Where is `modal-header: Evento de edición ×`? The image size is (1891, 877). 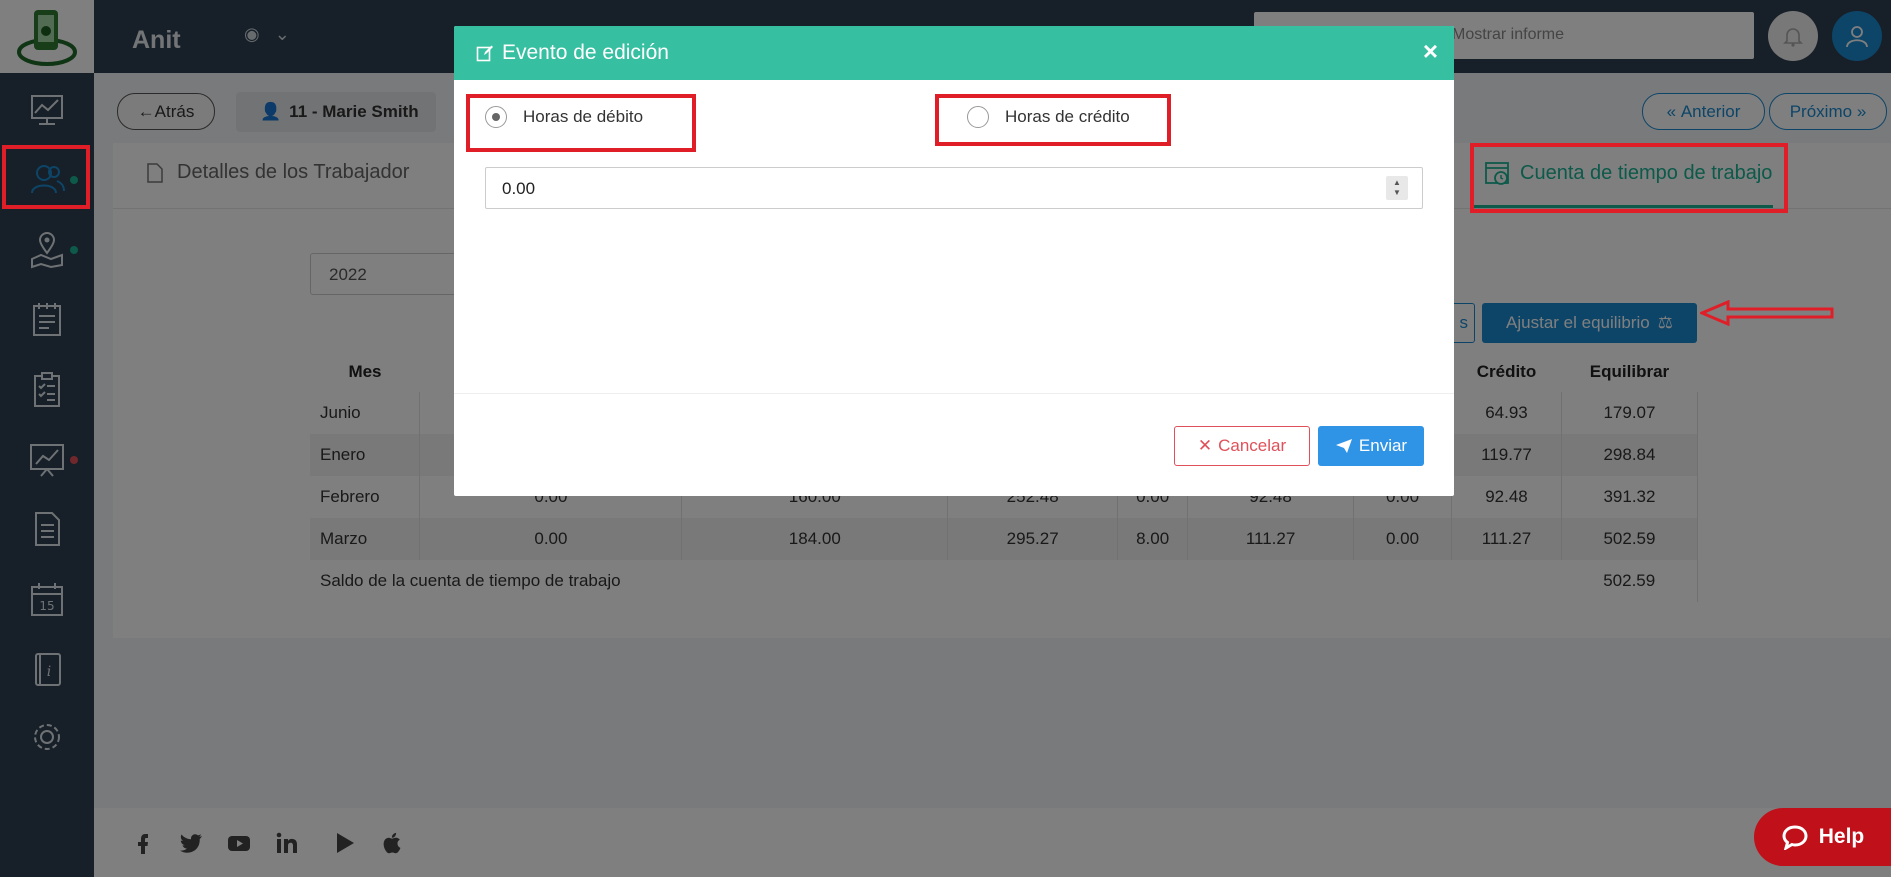 modal-header: Evento de edición × is located at coordinates (954, 53).